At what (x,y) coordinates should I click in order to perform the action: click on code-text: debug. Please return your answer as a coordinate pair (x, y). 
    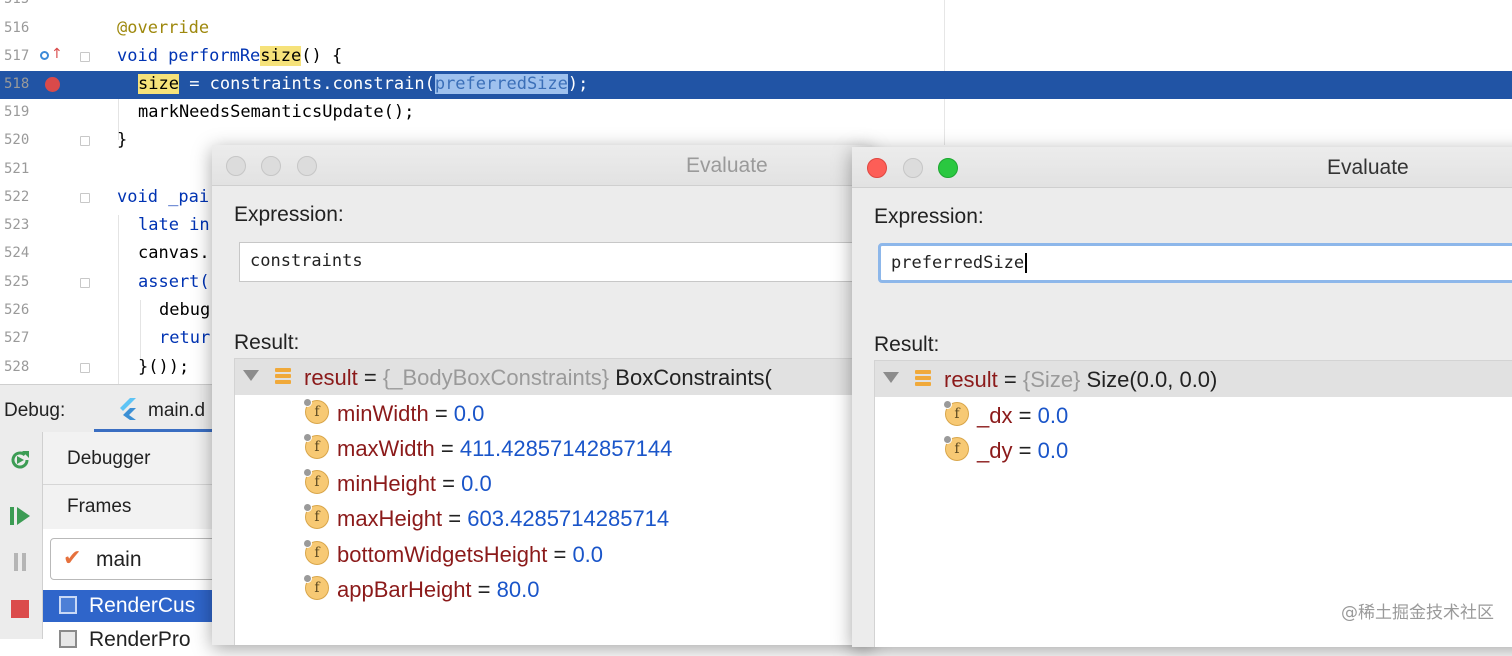
    Looking at the image, I should click on (185, 310).